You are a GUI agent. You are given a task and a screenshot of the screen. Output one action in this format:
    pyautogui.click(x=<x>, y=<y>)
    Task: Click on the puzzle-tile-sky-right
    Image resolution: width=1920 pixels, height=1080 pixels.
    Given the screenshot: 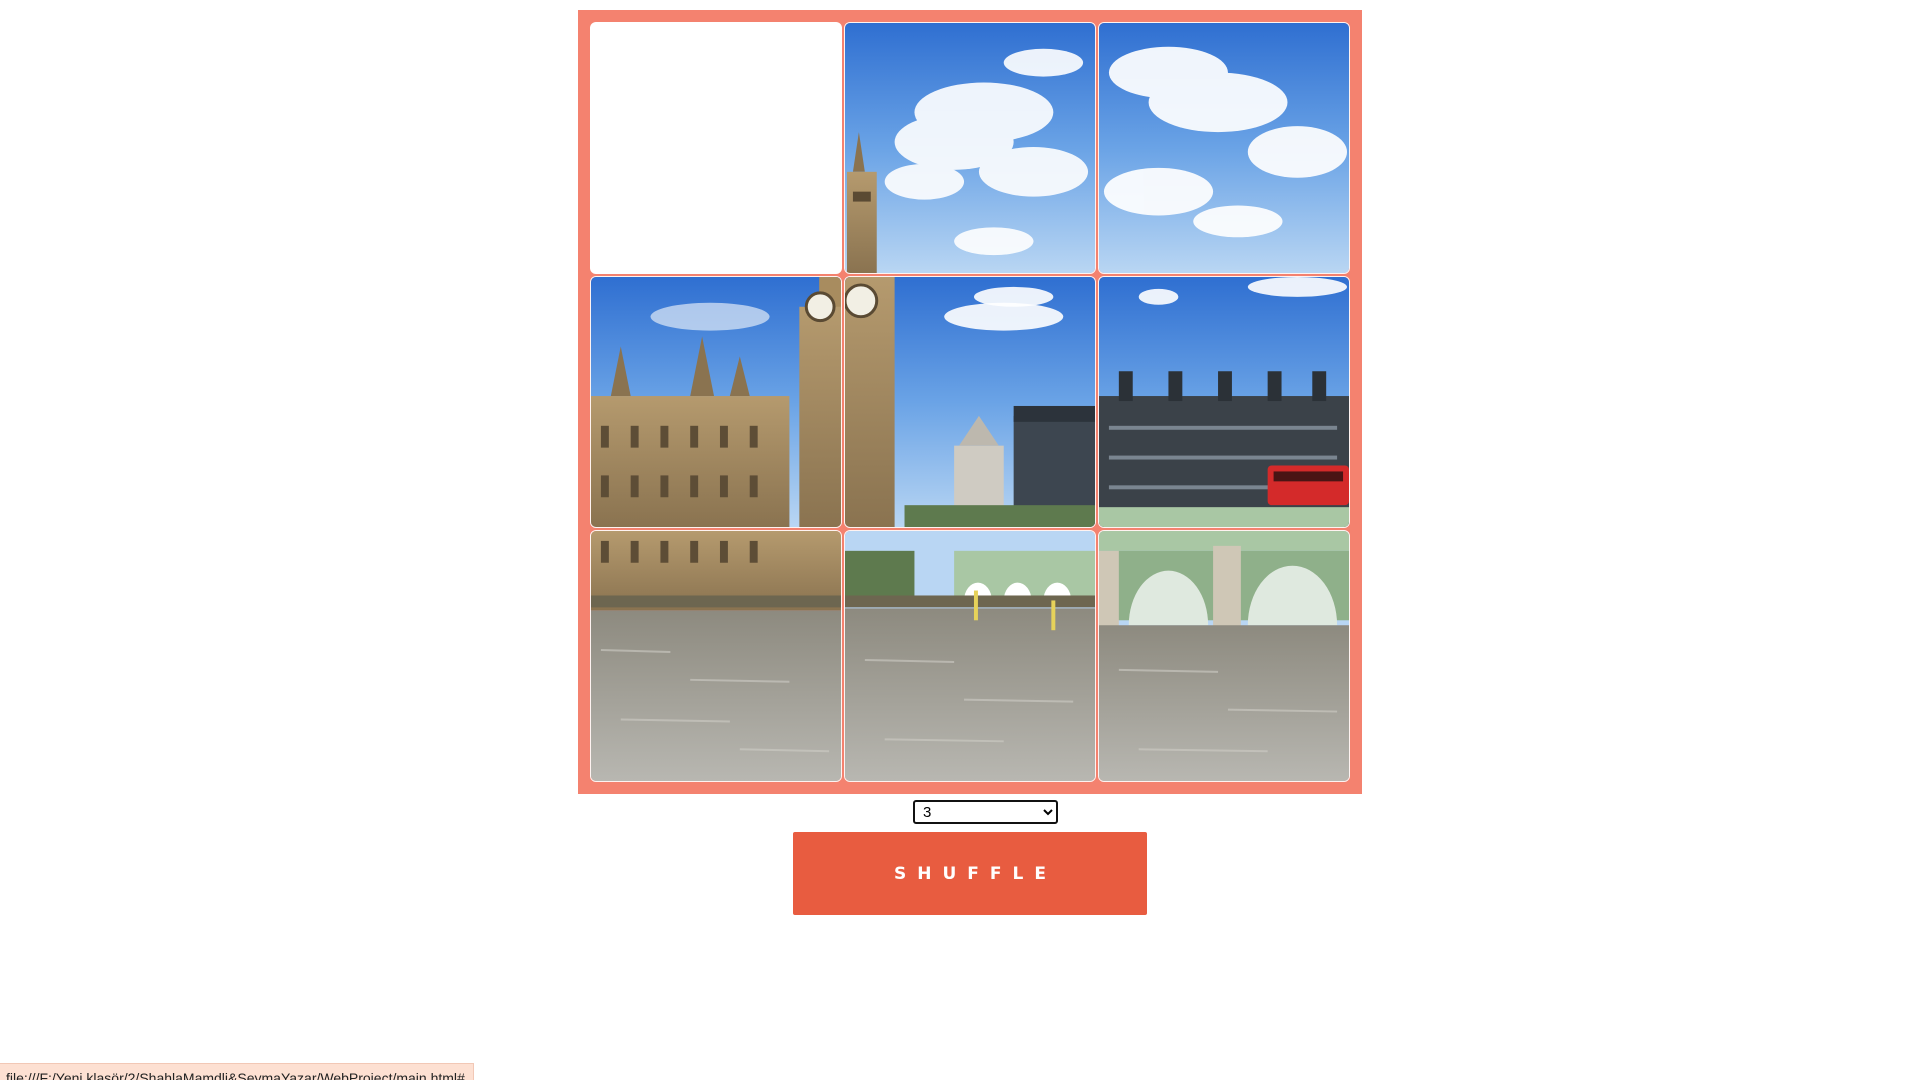 What is the action you would take?
    pyautogui.click(x=1224, y=148)
    